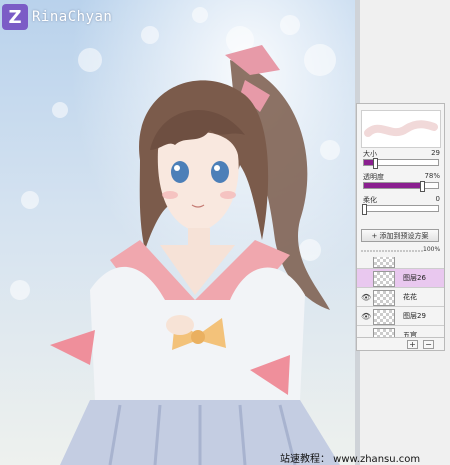 The width and height of the screenshot is (450, 465). What do you see at coordinates (410, 297) in the screenshot?
I see `layer-name: 花花` at bounding box center [410, 297].